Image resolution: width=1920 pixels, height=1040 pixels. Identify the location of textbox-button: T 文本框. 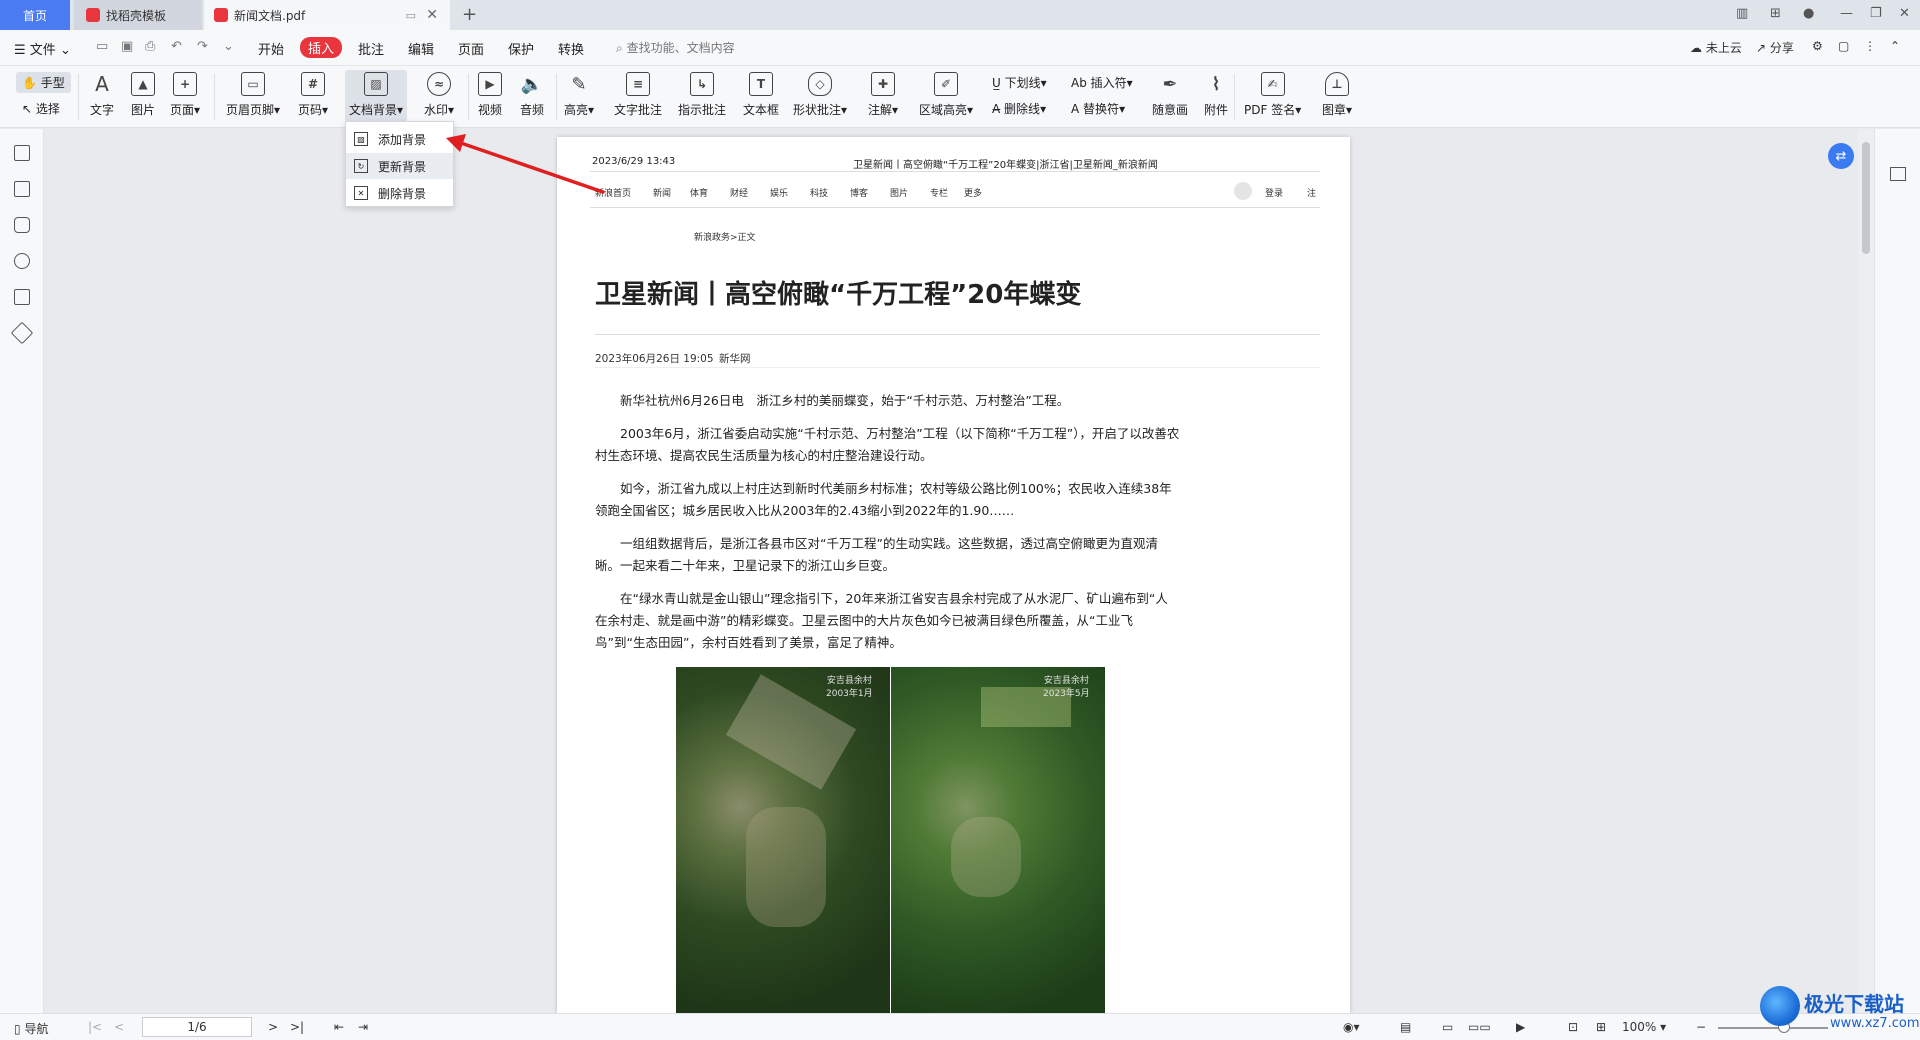
(761, 95).